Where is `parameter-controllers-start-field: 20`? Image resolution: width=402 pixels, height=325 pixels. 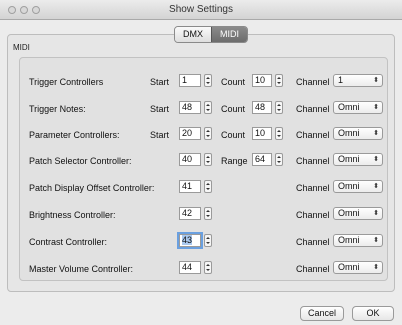 parameter-controllers-start-field: 20 is located at coordinates (190, 133).